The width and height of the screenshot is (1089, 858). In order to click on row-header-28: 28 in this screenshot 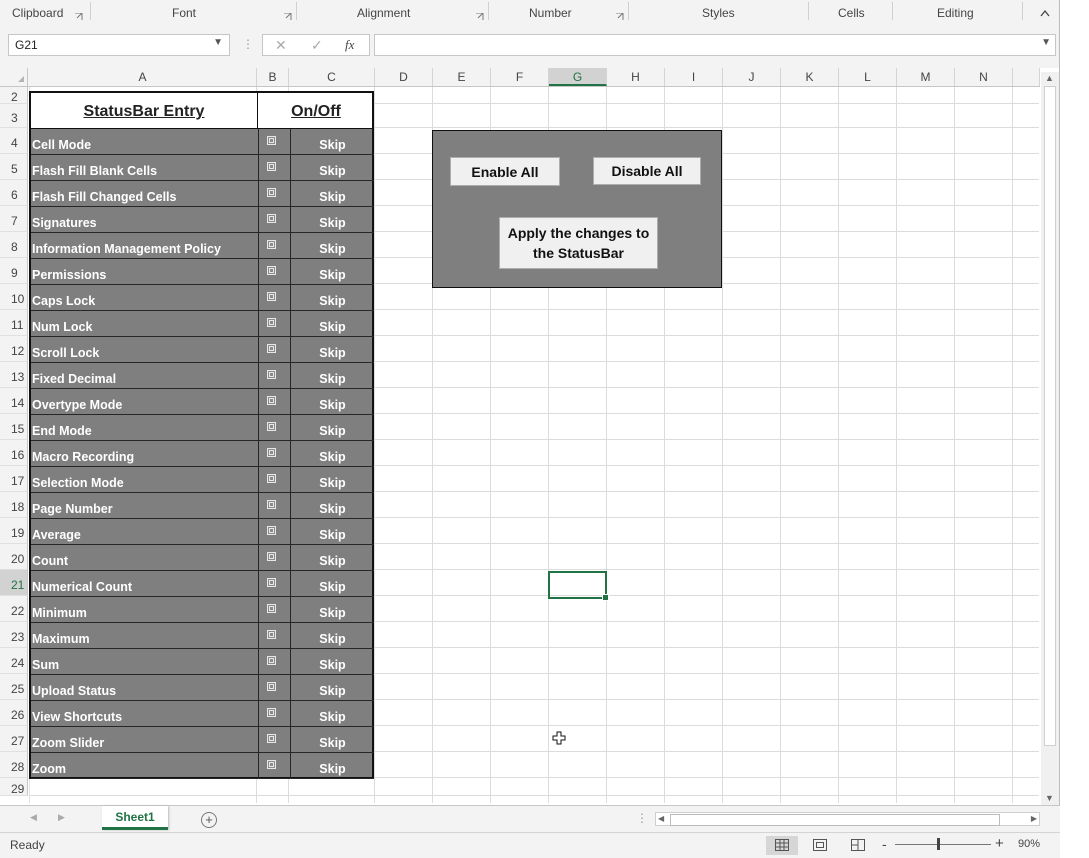, I will do `click(14, 765)`.